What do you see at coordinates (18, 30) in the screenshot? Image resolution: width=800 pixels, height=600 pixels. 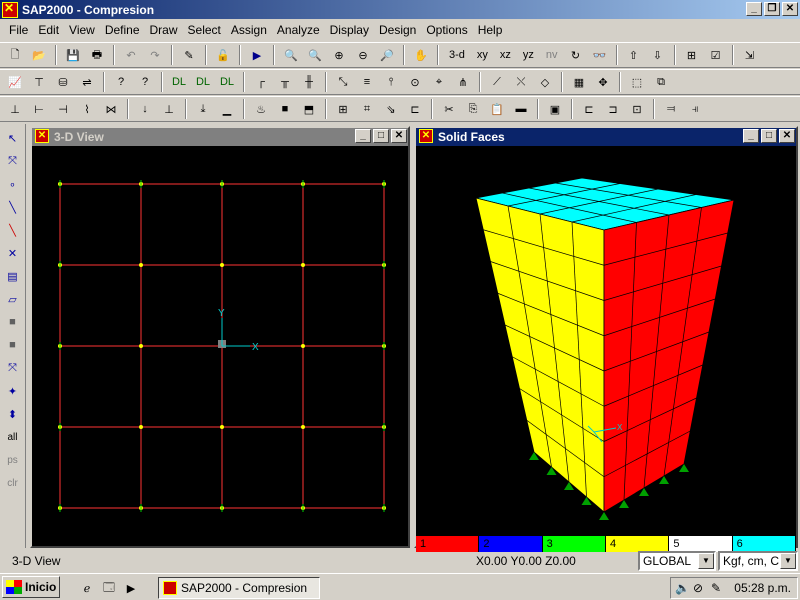 I see `menu-file: File` at bounding box center [18, 30].